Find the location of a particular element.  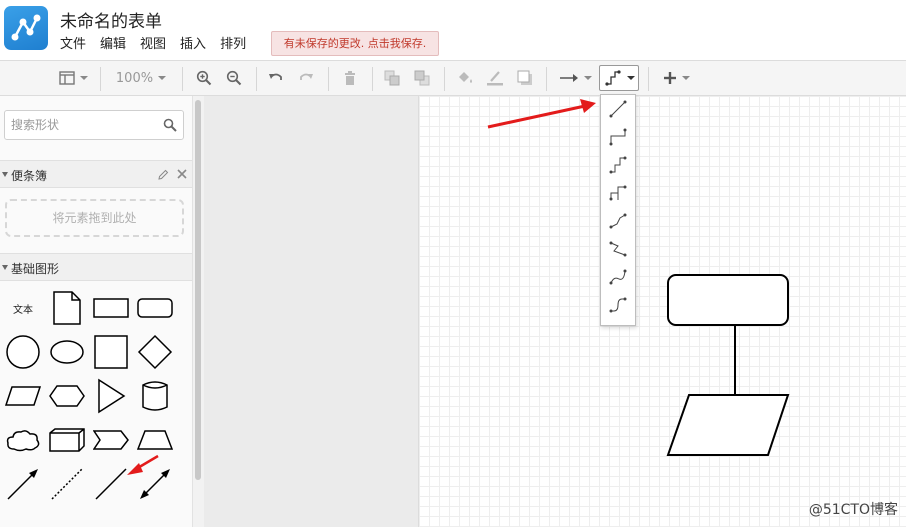

zoom-level: 100% is located at coordinates (134, 78).